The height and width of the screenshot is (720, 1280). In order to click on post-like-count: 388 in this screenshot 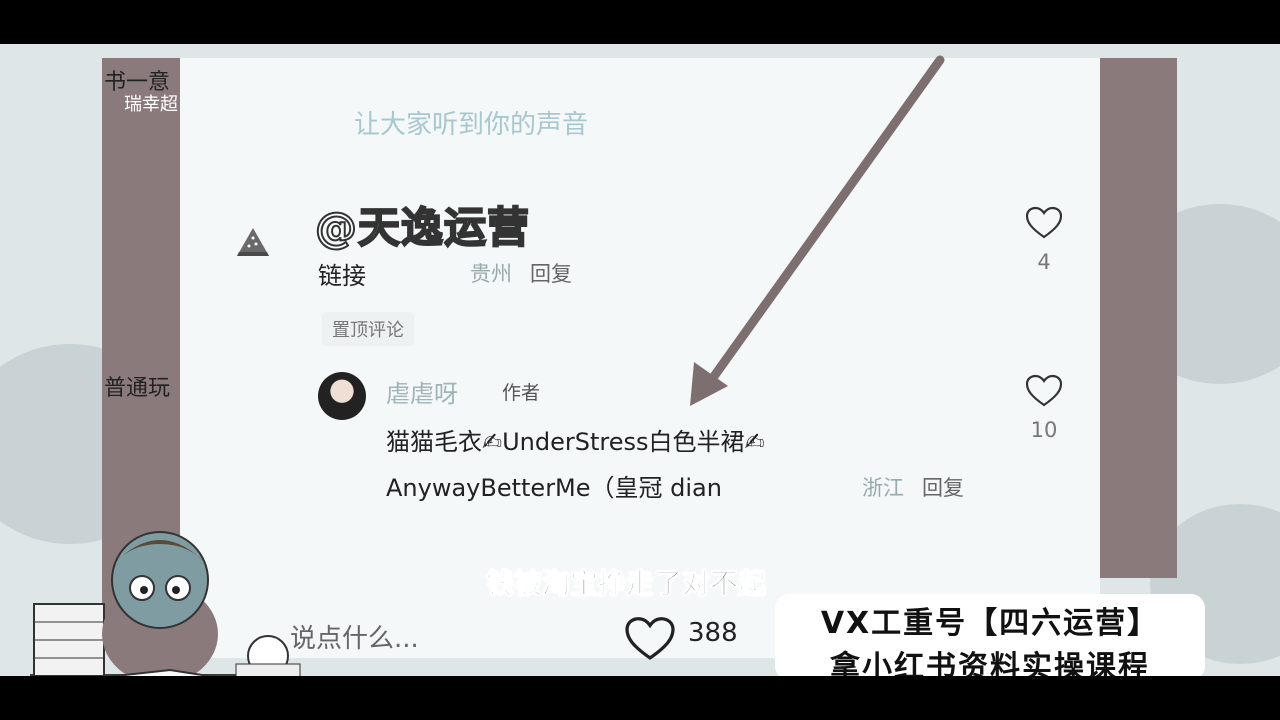, I will do `click(713, 633)`.